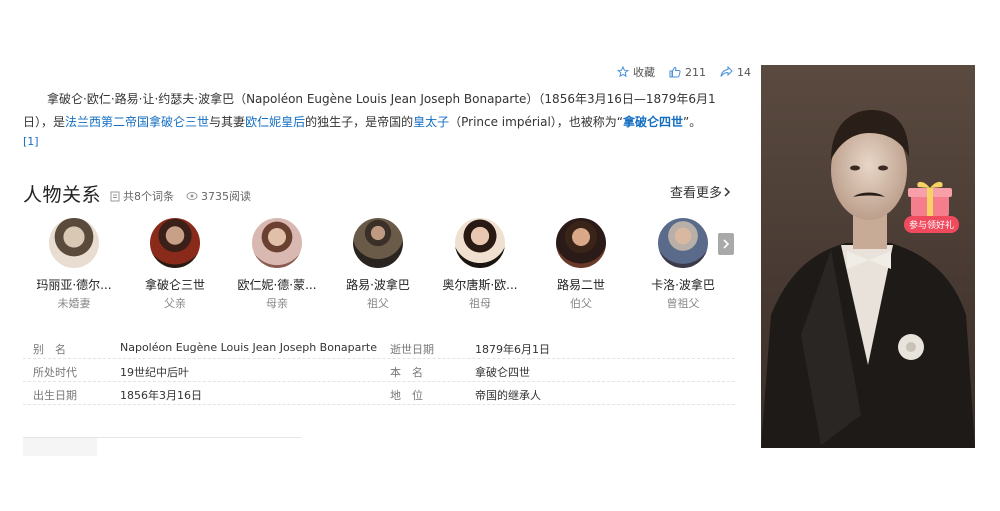 This screenshot has width=1000, height=511. I want to click on person-role: 母亲, so click(277, 303).